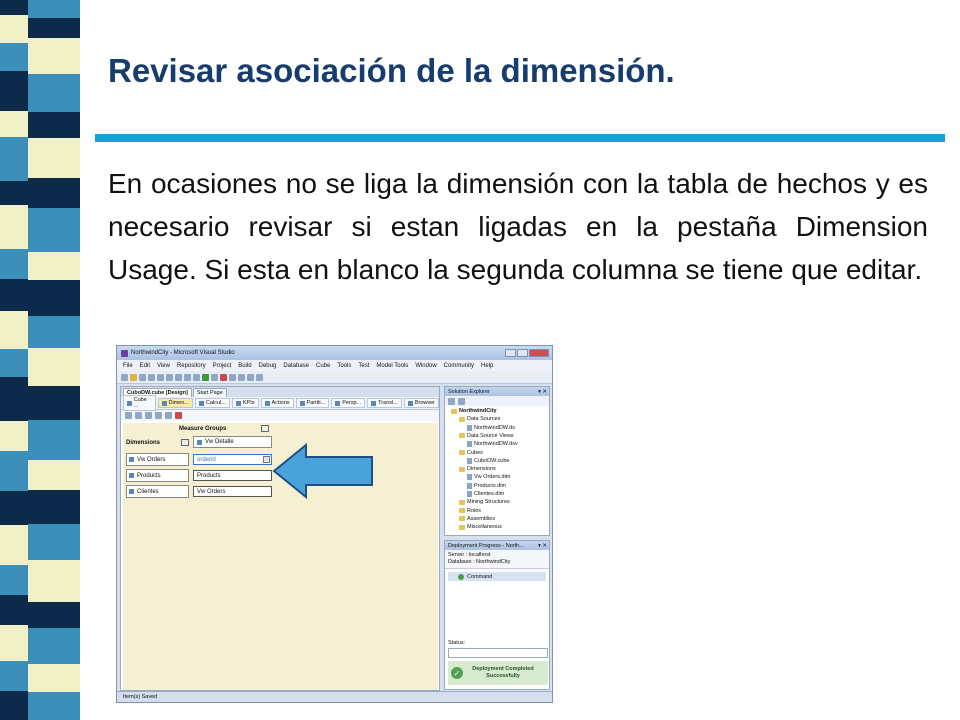 The height and width of the screenshot is (720, 960). Describe the element at coordinates (245, 403) in the screenshot. I see `tab-designer-4: KPIs` at that location.